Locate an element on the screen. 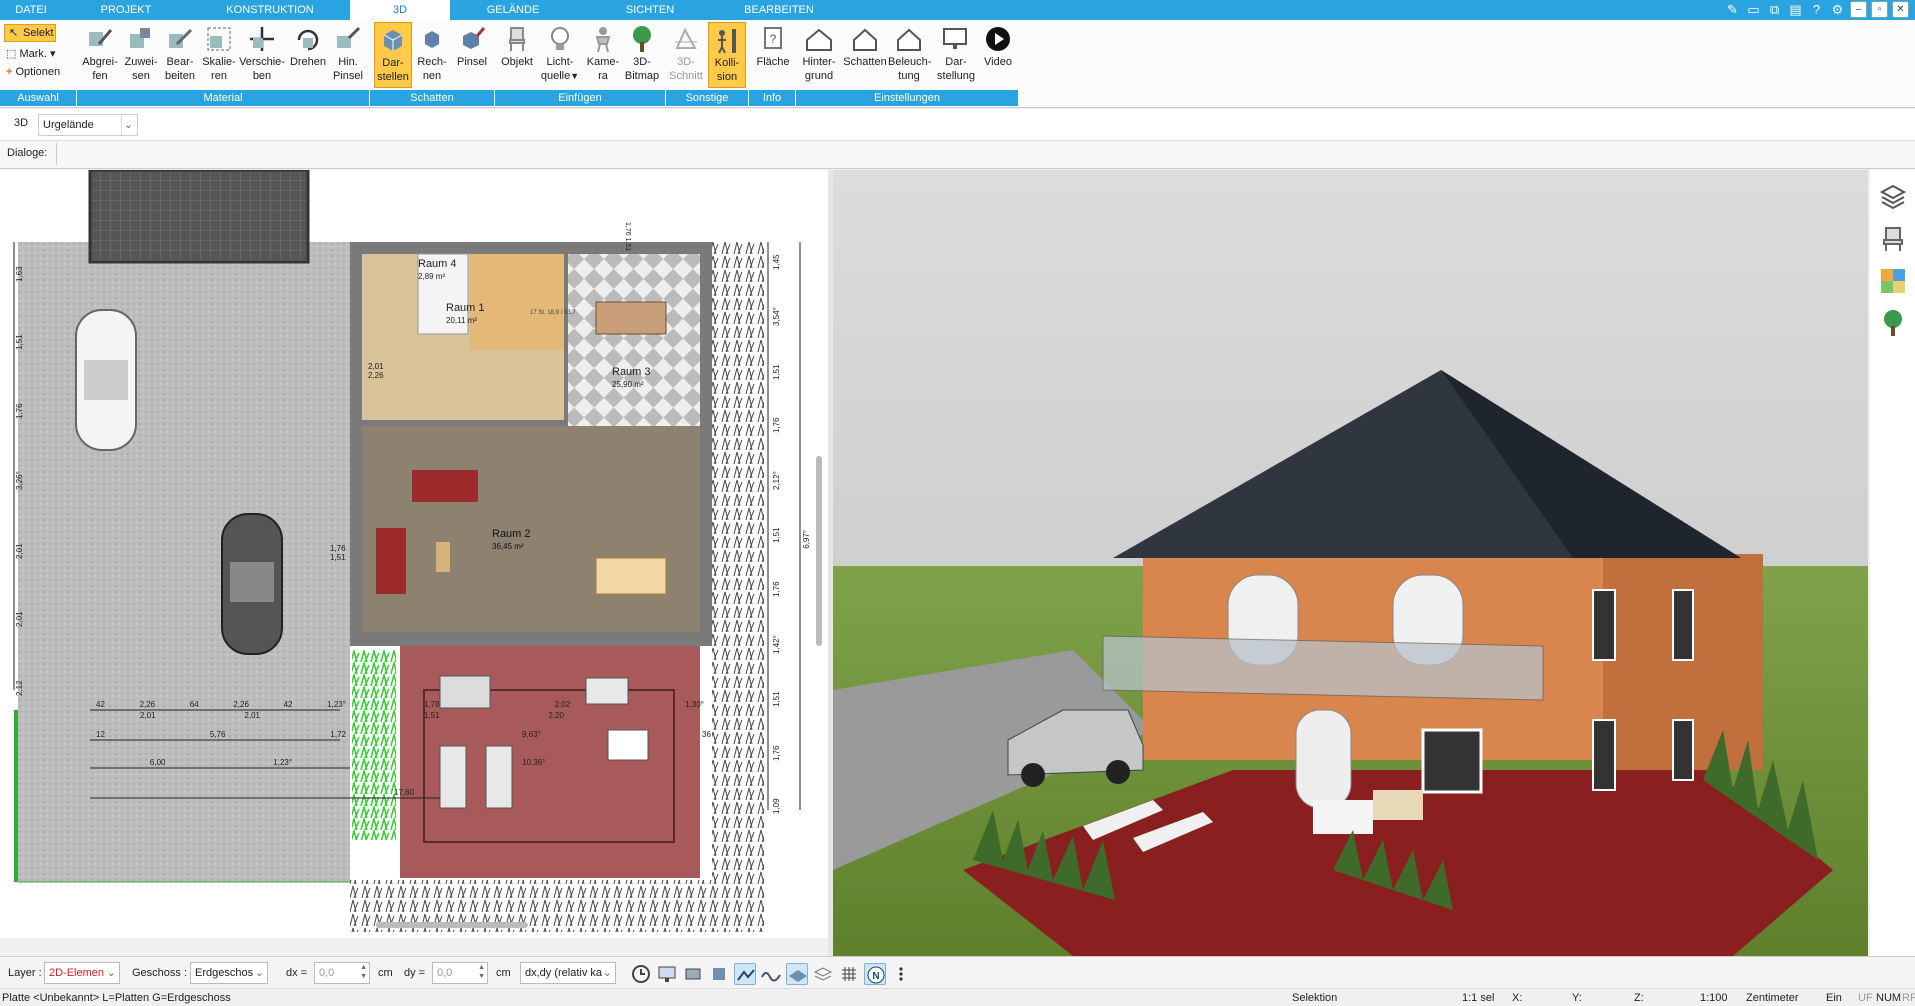  objekt-button: Objekt is located at coordinates (517, 55).